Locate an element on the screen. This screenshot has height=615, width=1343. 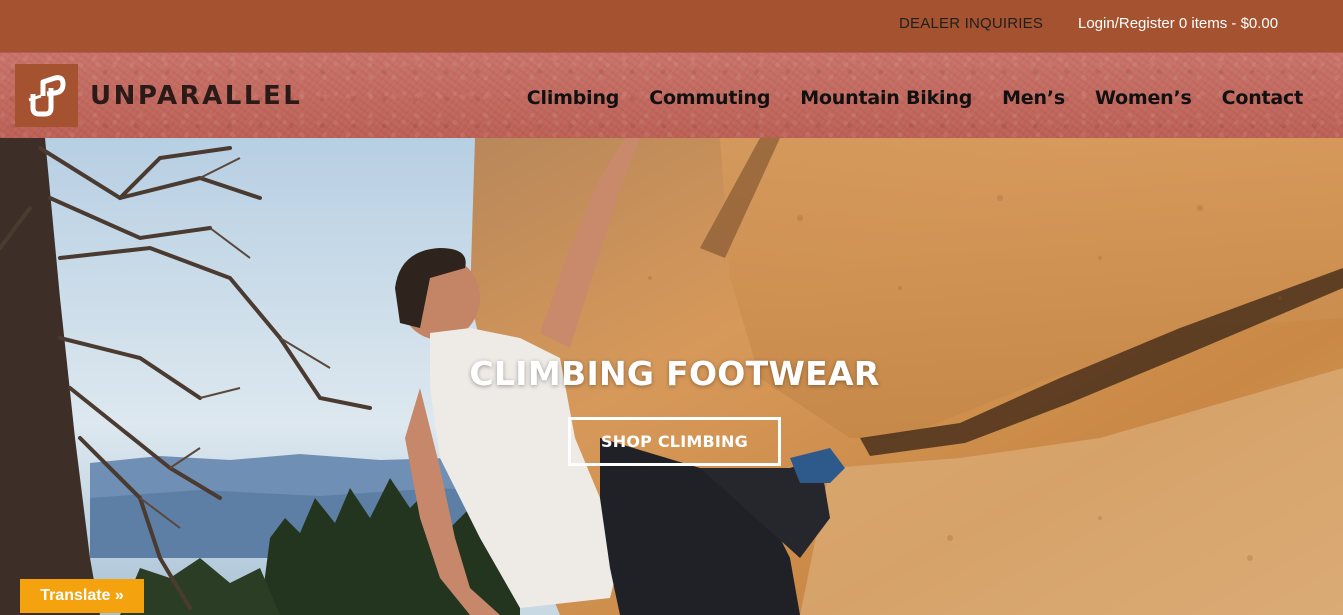
logo-link: UNPARALLEL is located at coordinates (158, 95).